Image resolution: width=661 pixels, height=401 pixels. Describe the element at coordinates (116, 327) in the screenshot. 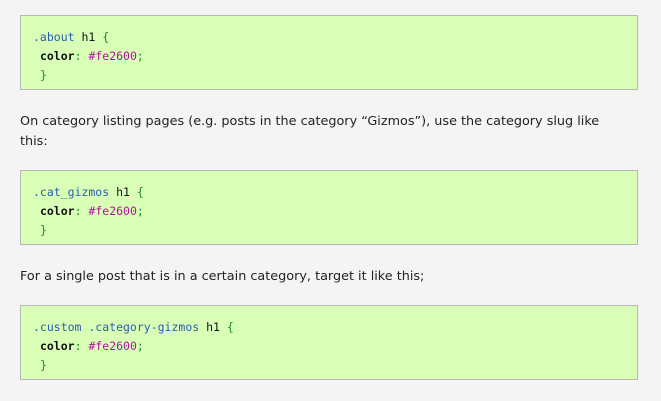

I see `css-selector: .custom .category-gizmos` at that location.